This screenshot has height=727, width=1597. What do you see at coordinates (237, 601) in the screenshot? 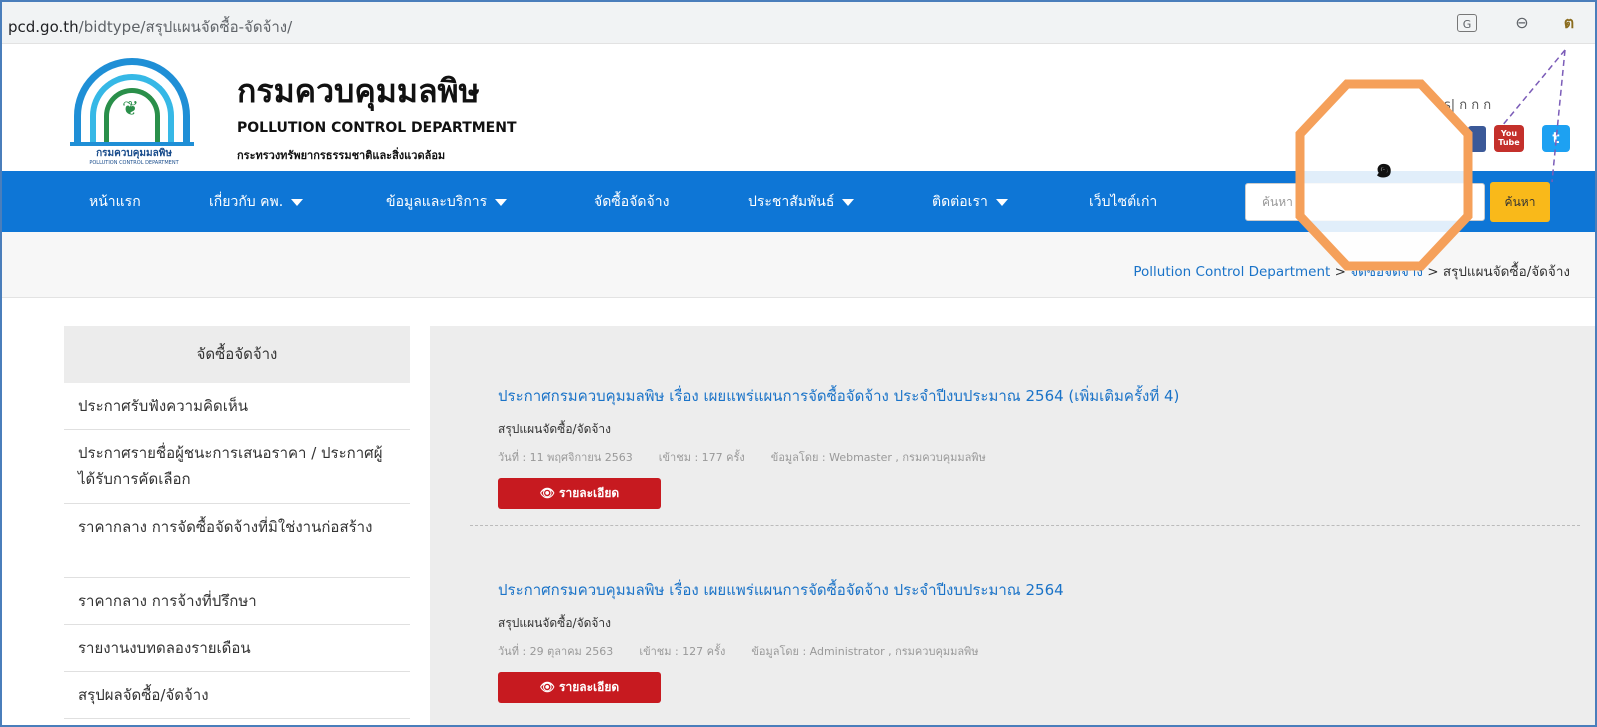
I see `sidebar-item-median-price-consultant: ราคากลาง การจ้างที่ปรึกษา` at bounding box center [237, 601].